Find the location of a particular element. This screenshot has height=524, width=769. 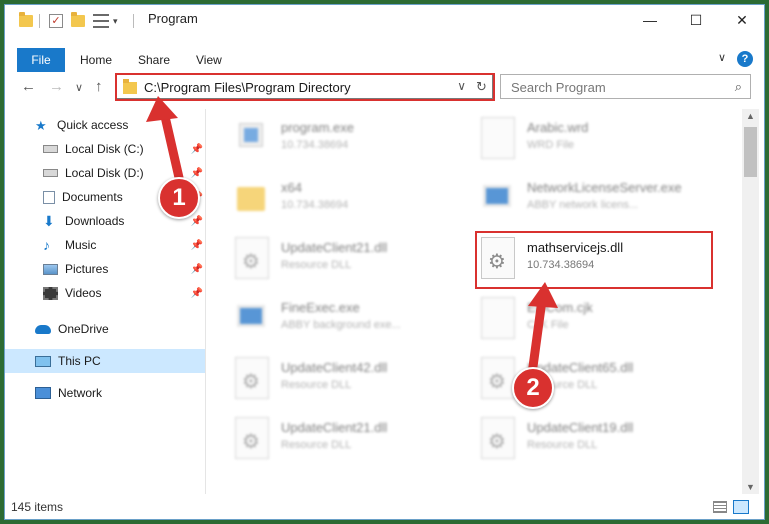

downloads-icon: ⬇ is located at coordinates (49, 220).